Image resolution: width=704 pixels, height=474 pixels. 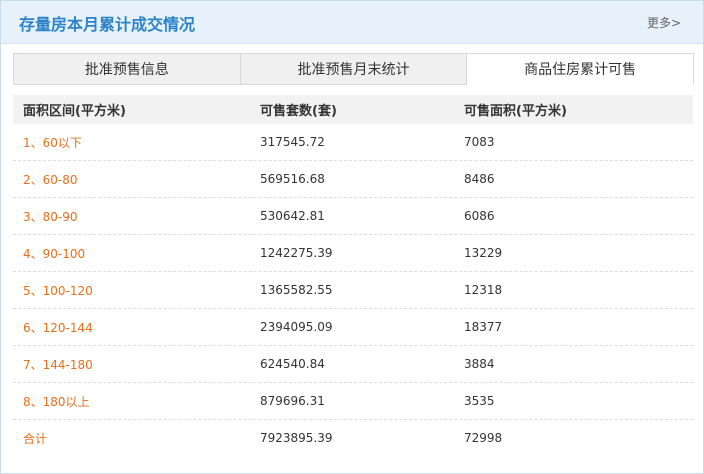 I want to click on cell-area-range: 1、60以下, so click(x=52, y=142).